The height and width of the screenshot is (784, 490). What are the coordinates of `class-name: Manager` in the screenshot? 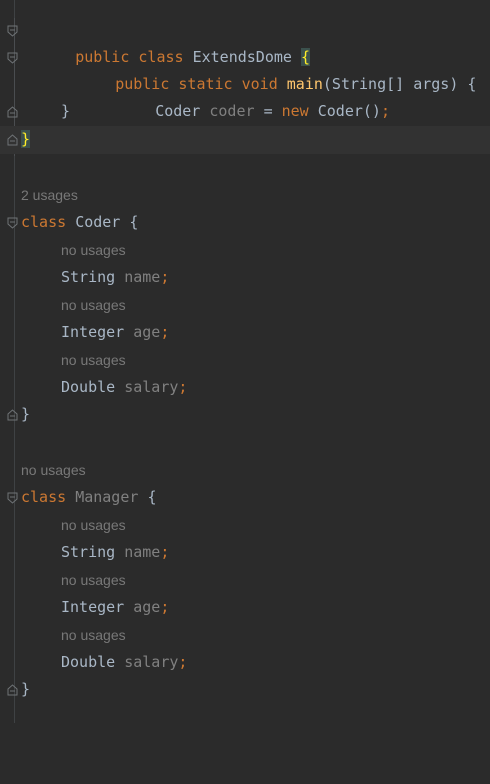 It's located at (107, 497).